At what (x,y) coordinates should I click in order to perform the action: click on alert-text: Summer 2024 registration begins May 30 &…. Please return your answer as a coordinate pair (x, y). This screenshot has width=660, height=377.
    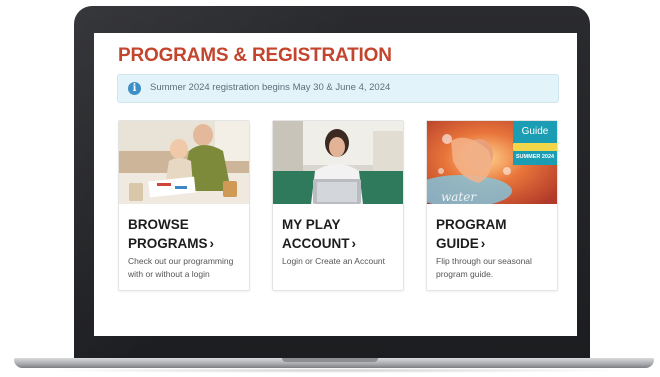
    Looking at the image, I should click on (270, 87).